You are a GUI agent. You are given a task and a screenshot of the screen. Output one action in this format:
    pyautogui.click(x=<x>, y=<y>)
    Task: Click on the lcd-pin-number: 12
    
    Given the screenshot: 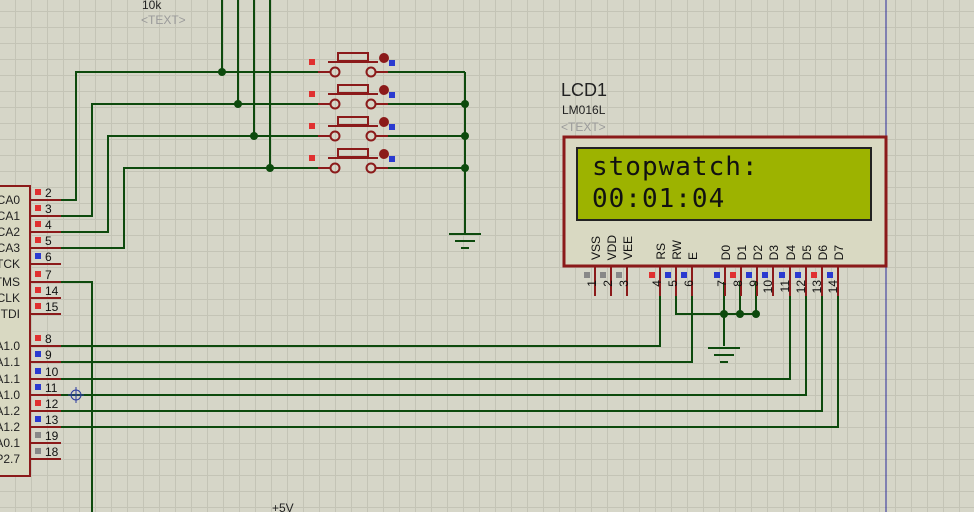 What is the action you would take?
    pyautogui.click(x=801, y=287)
    